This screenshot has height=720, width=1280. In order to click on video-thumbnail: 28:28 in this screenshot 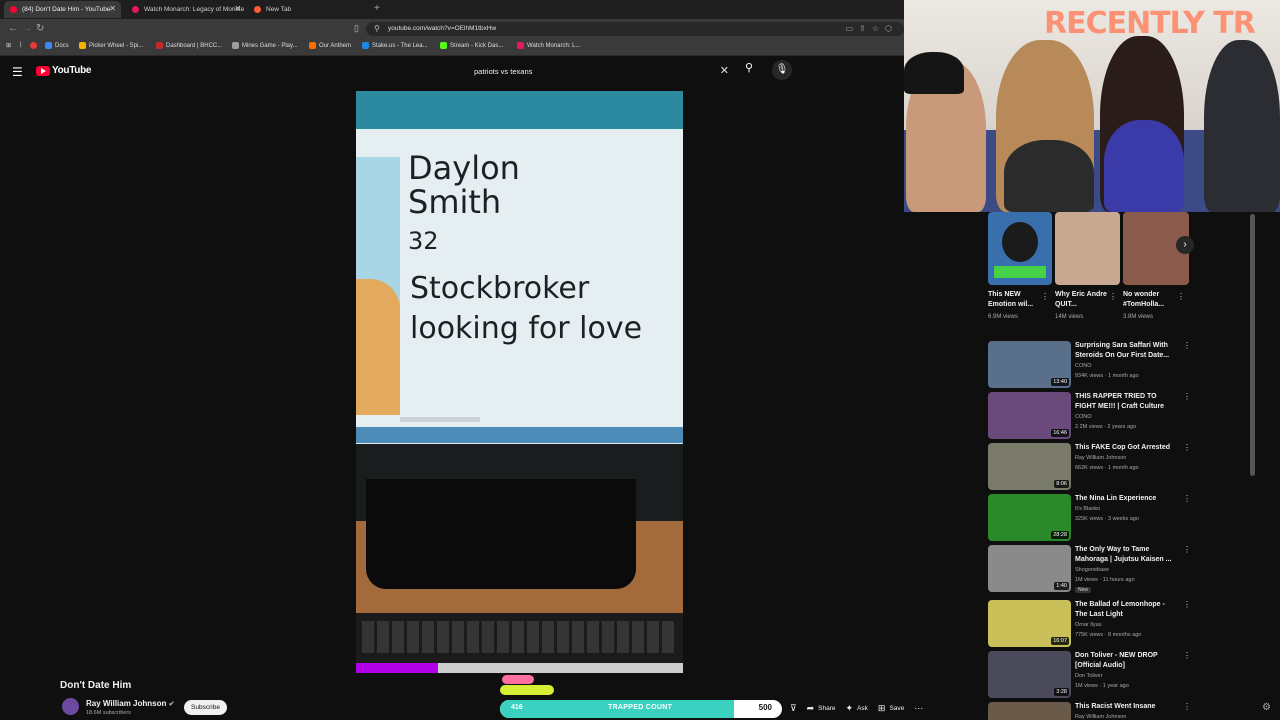, I will do `click(1029, 517)`.